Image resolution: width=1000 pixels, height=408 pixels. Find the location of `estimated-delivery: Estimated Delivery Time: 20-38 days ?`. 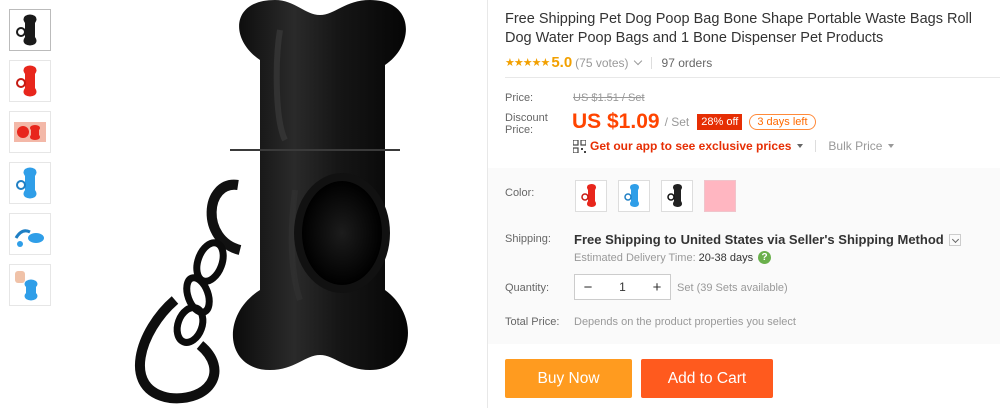

estimated-delivery: Estimated Delivery Time: 20-38 days ? is located at coordinates (673, 257).